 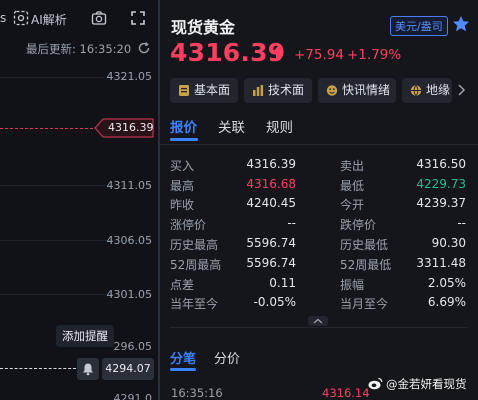 What do you see at coordinates (271, 164) in the screenshot?
I see `quote-value: 4316.39` at bounding box center [271, 164].